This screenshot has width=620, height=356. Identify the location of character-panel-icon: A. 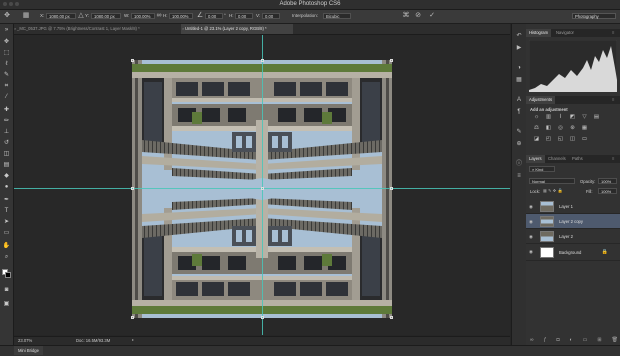
(519, 100).